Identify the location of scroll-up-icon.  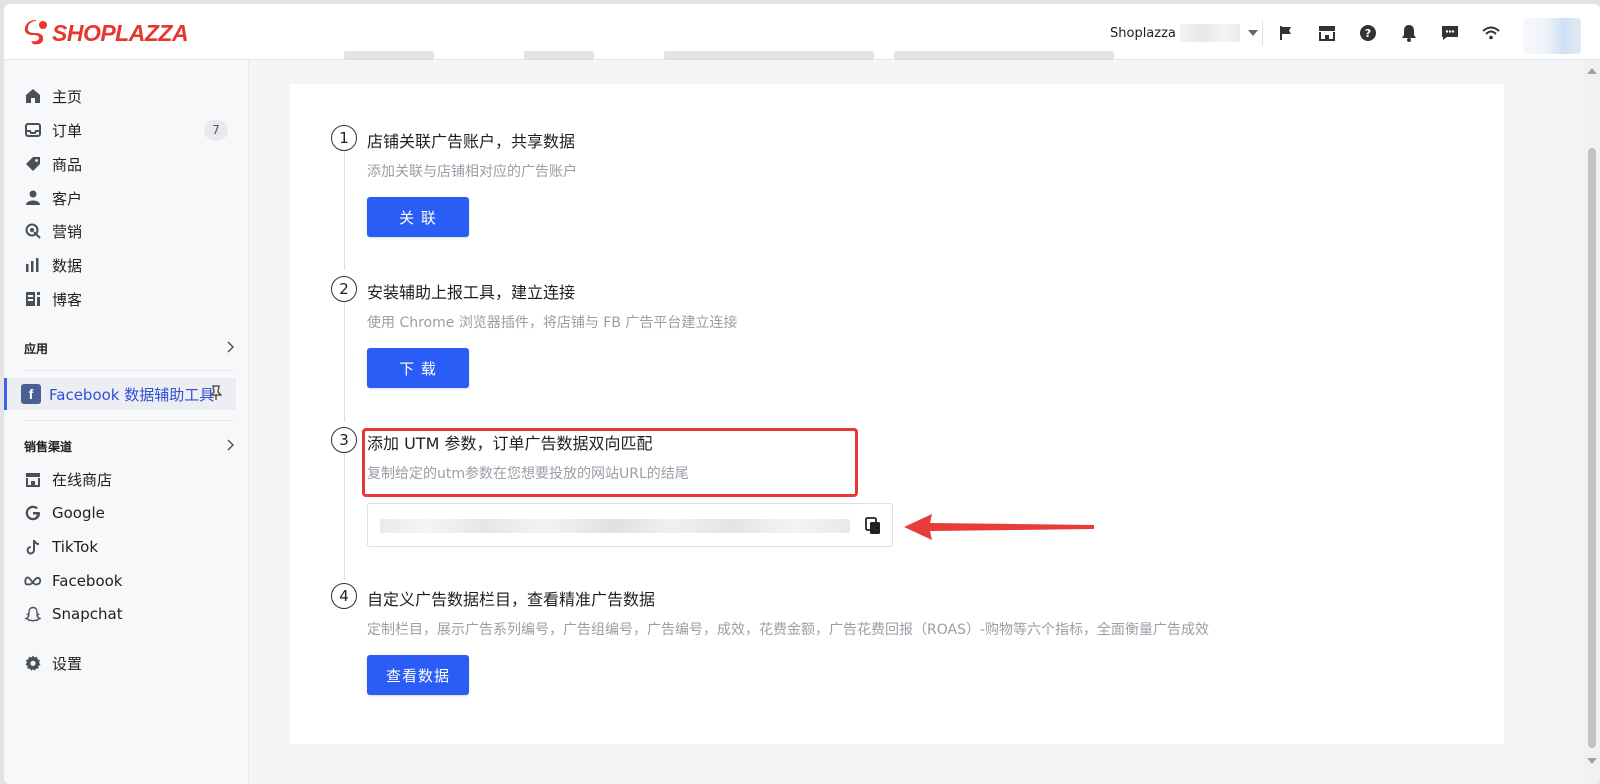
(1592, 71).